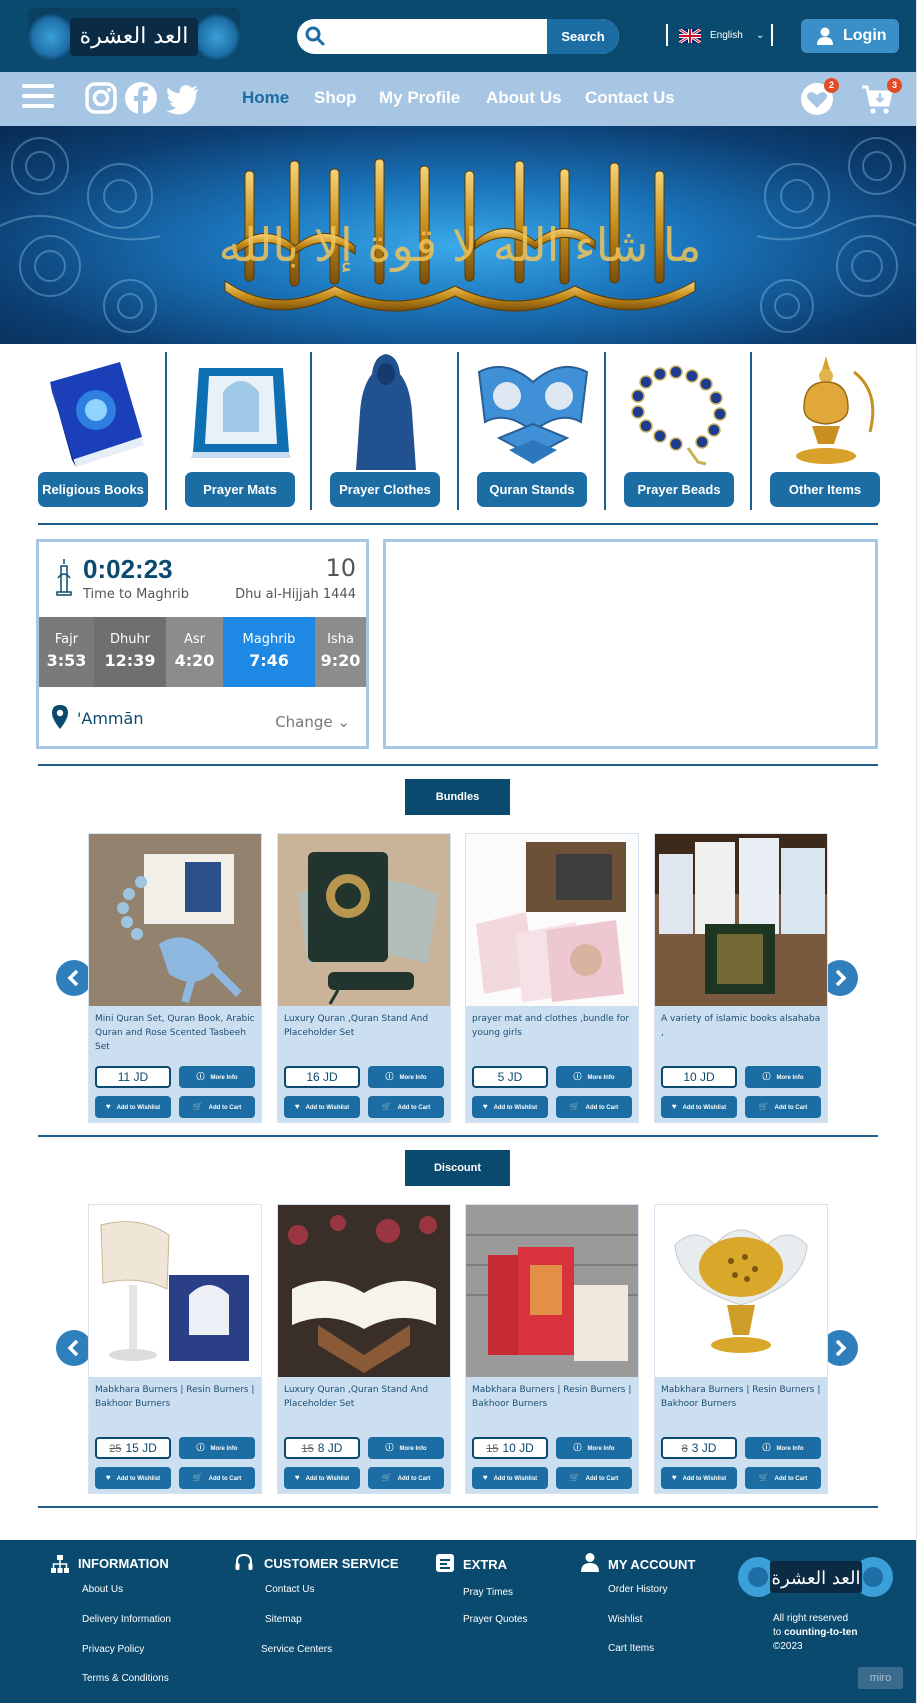  What do you see at coordinates (335, 98) in the screenshot?
I see `nav-shop: Shop` at bounding box center [335, 98].